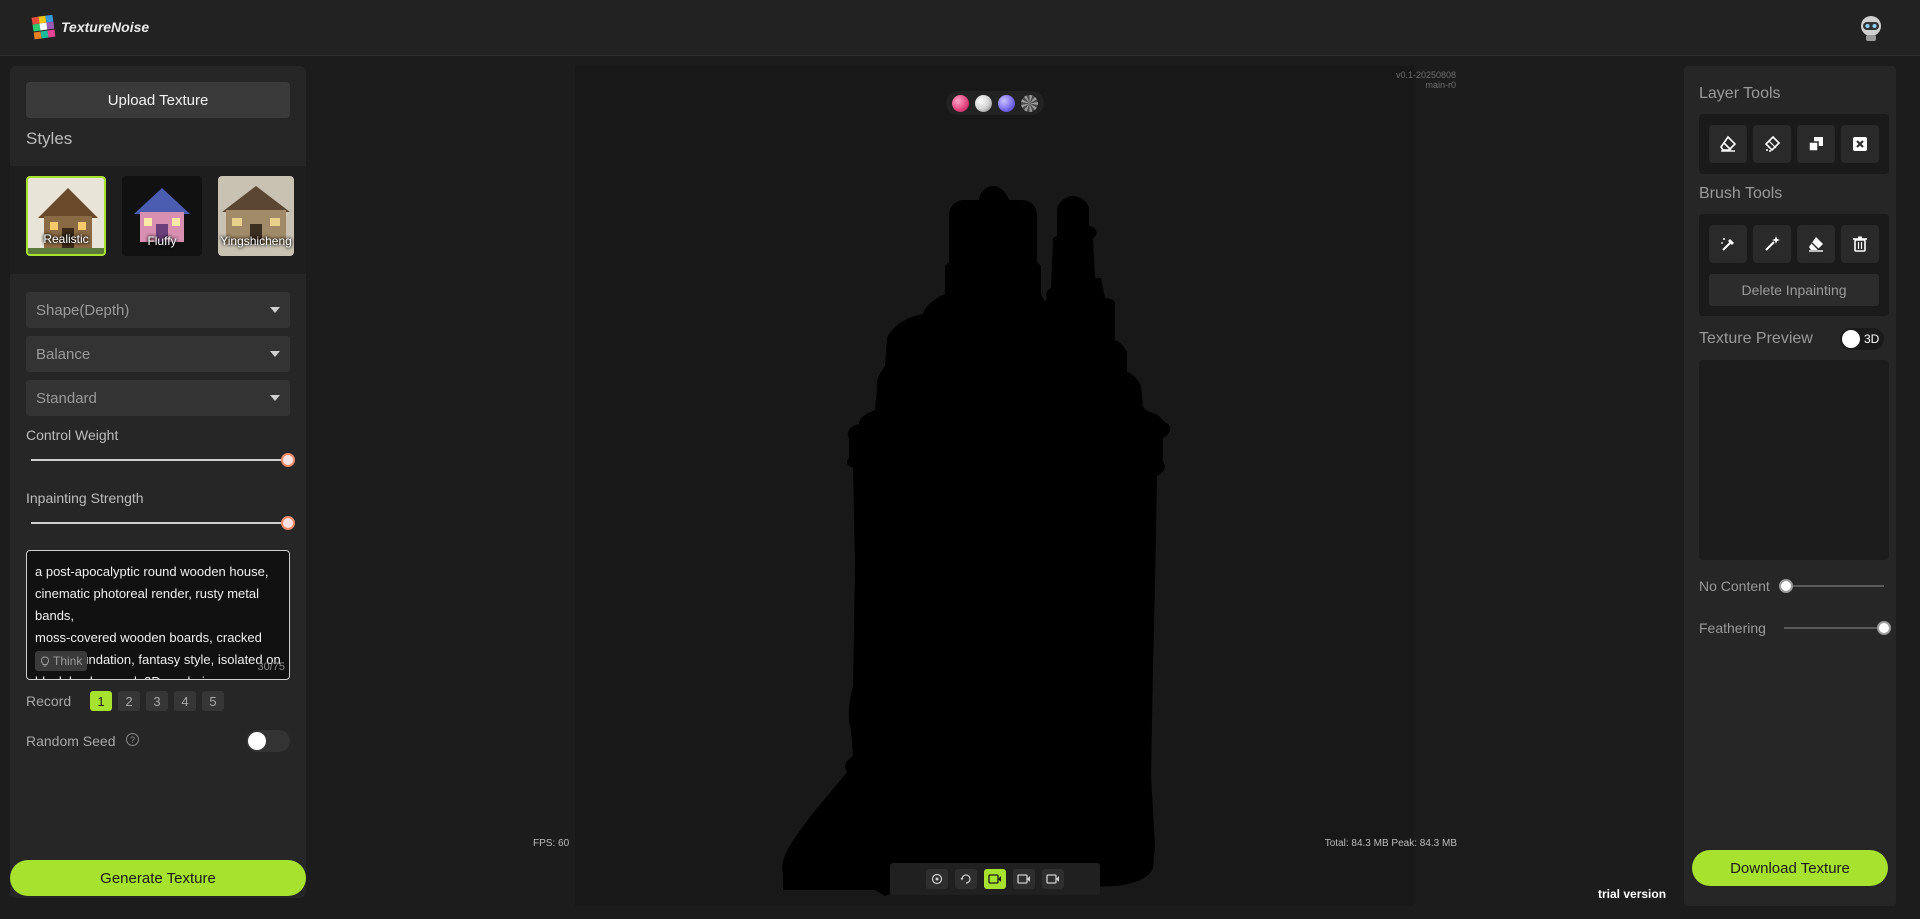  I want to click on app-name: TextureNoise, so click(105, 27).